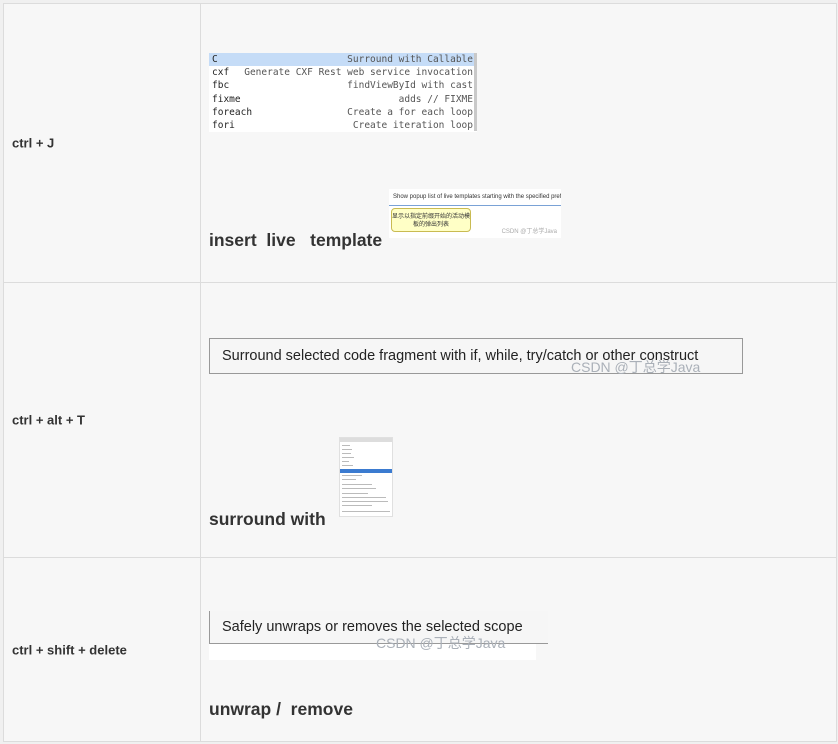 The image size is (838, 744). What do you see at coordinates (232, 112) in the screenshot?
I see `template-abbreviation: foreach` at bounding box center [232, 112].